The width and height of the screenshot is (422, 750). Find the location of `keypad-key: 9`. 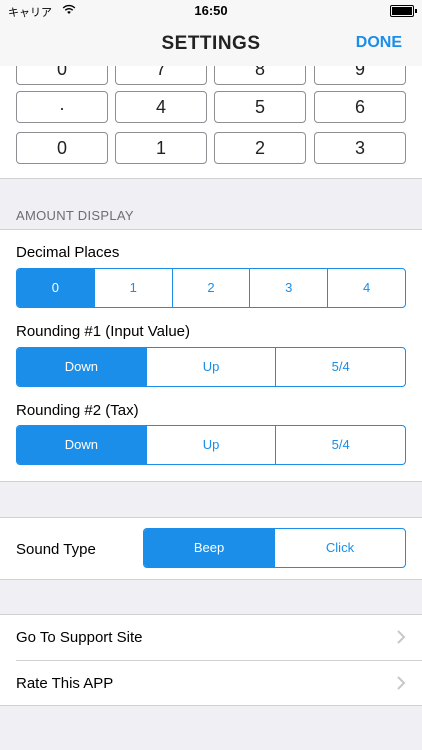

keypad-key: 9 is located at coordinates (360, 75).